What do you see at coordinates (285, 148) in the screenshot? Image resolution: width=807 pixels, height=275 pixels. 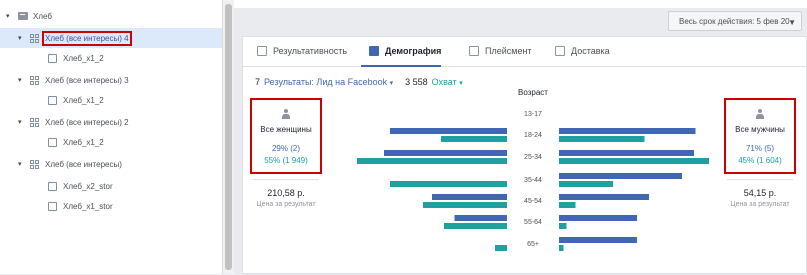 I see `women-results-pct: 29% (2)` at bounding box center [285, 148].